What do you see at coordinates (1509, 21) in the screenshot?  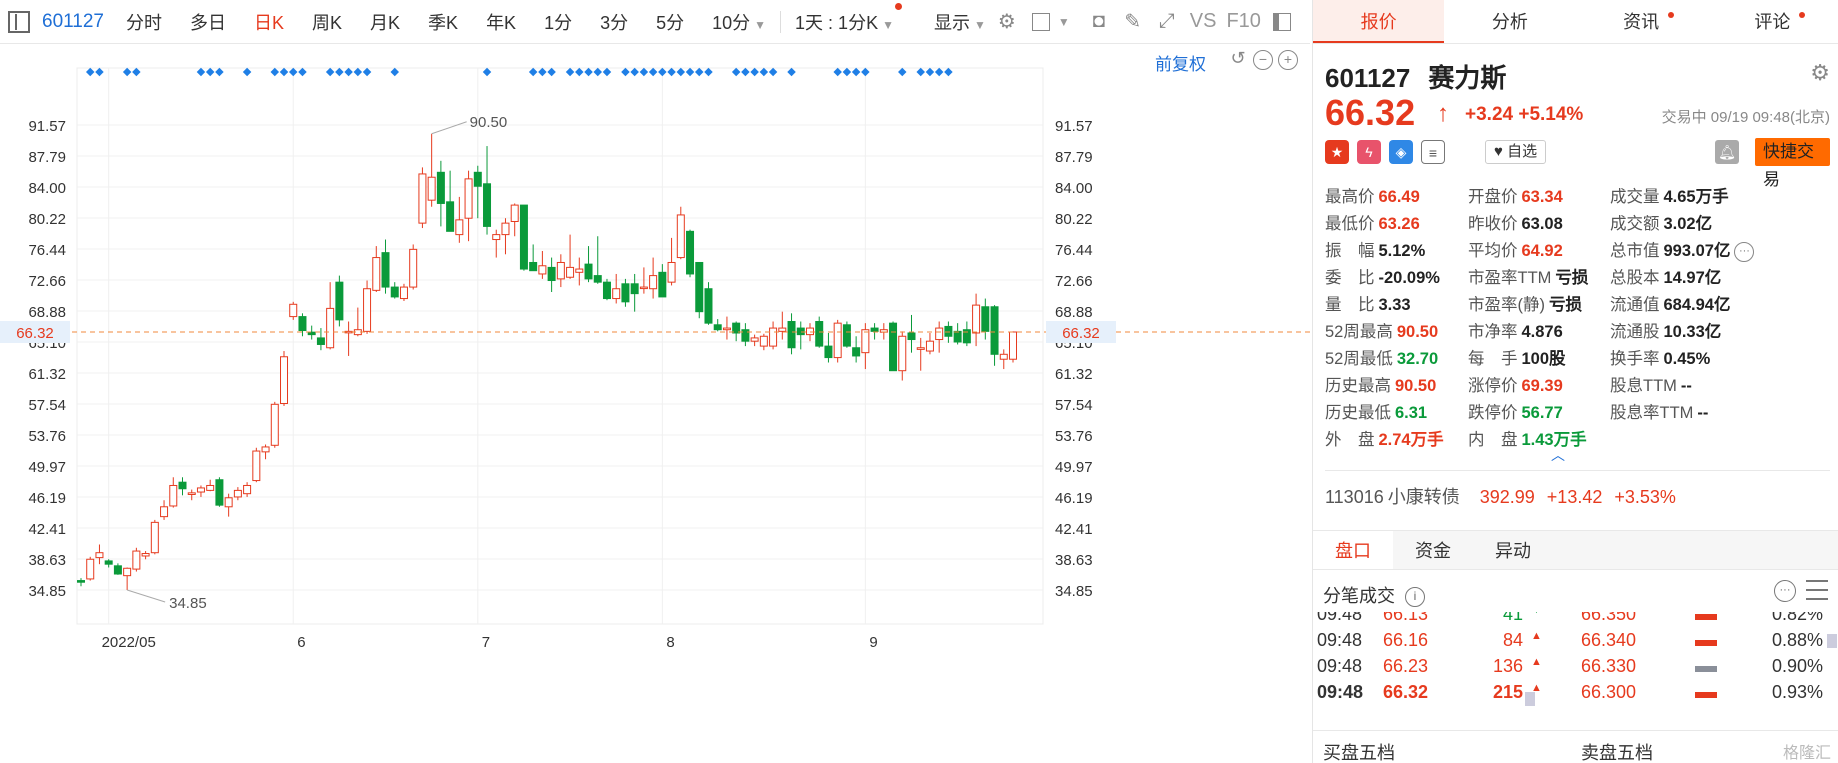 I see `tab-analysis: 分析` at bounding box center [1509, 21].